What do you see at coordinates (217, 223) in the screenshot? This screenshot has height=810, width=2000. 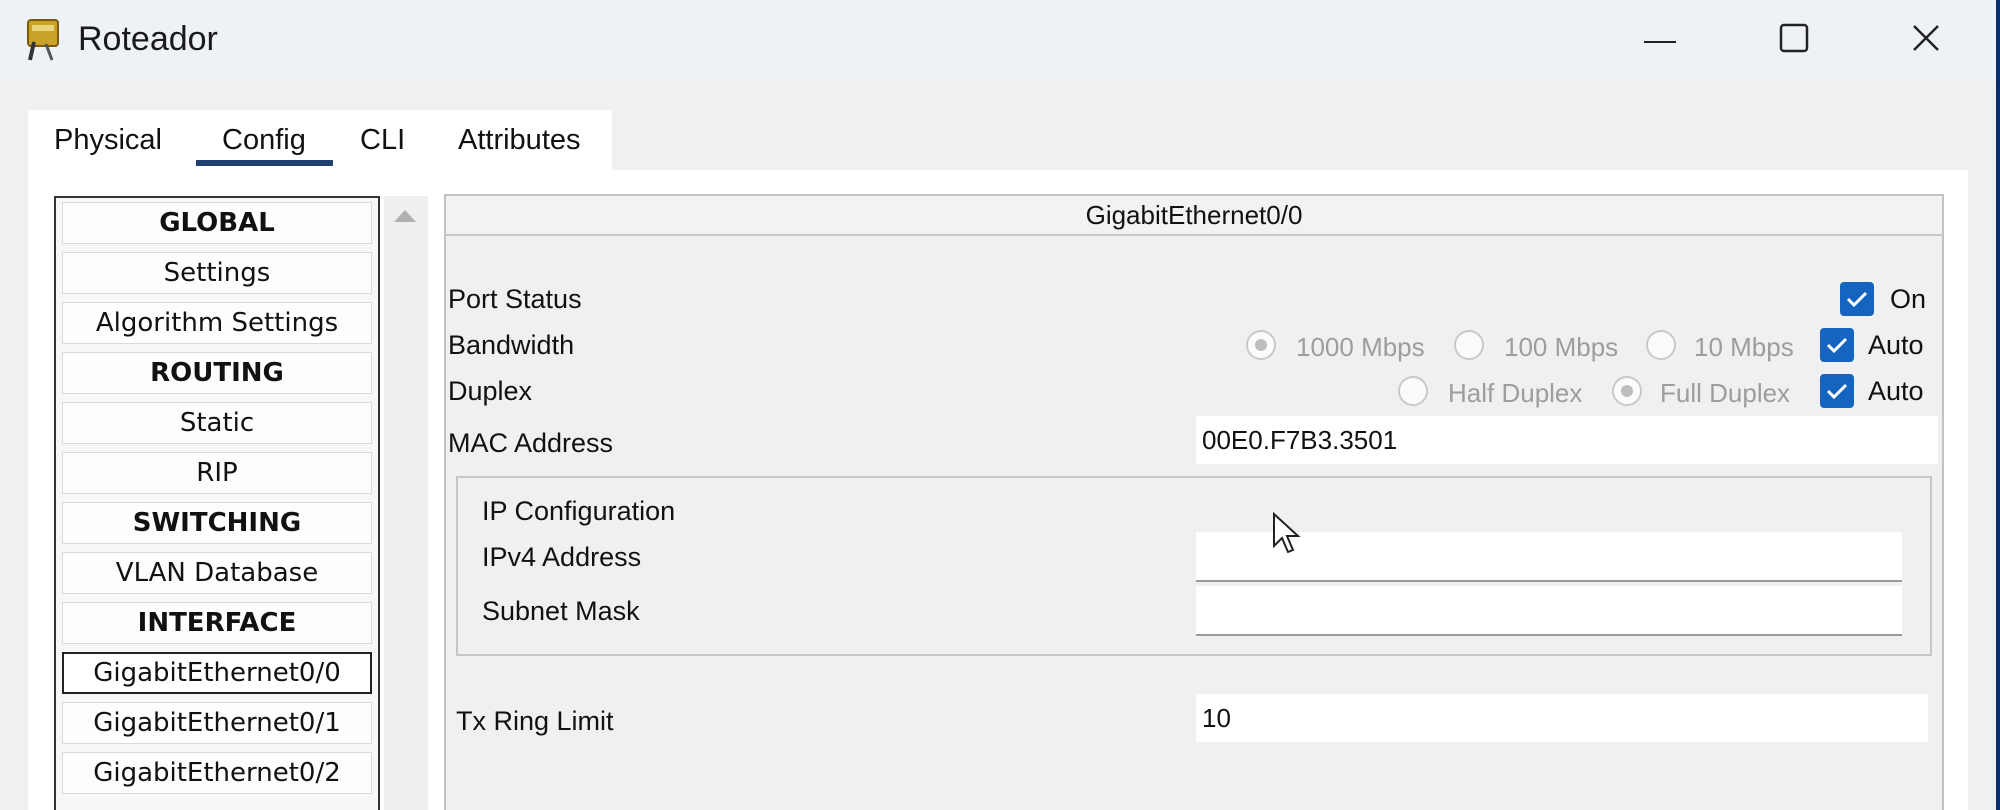 I see `sidebar-header-global: GLOBAL` at bounding box center [217, 223].